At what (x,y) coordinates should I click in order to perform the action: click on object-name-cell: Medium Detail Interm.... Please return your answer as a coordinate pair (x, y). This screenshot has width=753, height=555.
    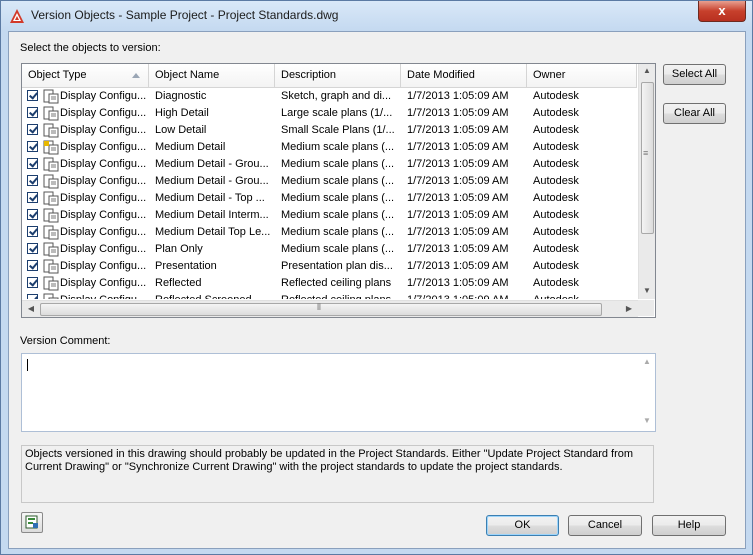
    Looking at the image, I should click on (212, 215).